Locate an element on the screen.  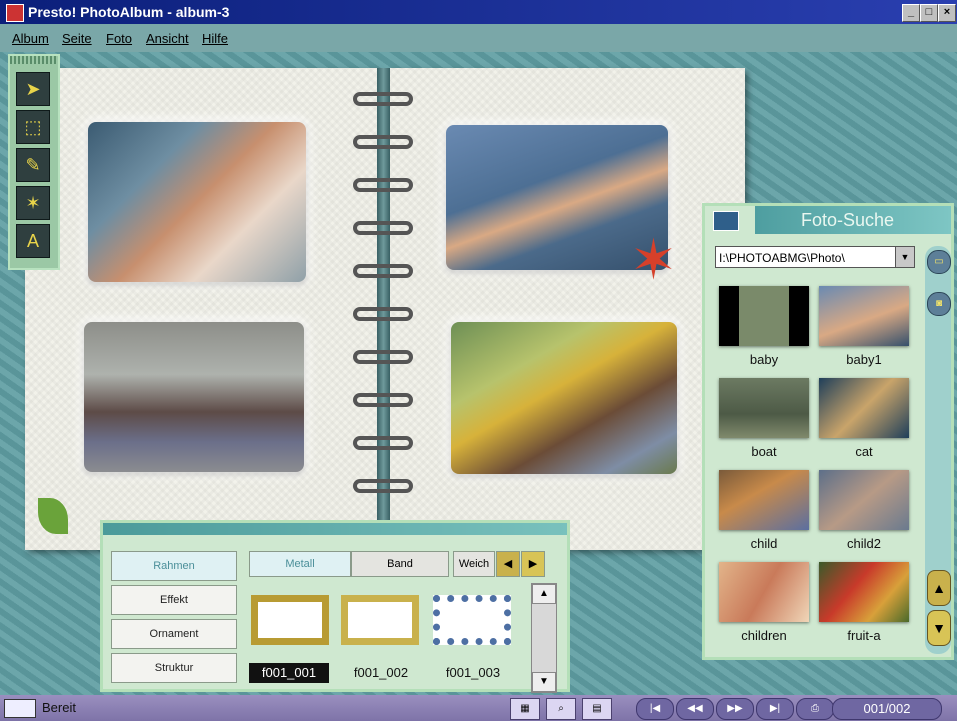
print-icon: ⎙ is located at coordinates (815, 709).